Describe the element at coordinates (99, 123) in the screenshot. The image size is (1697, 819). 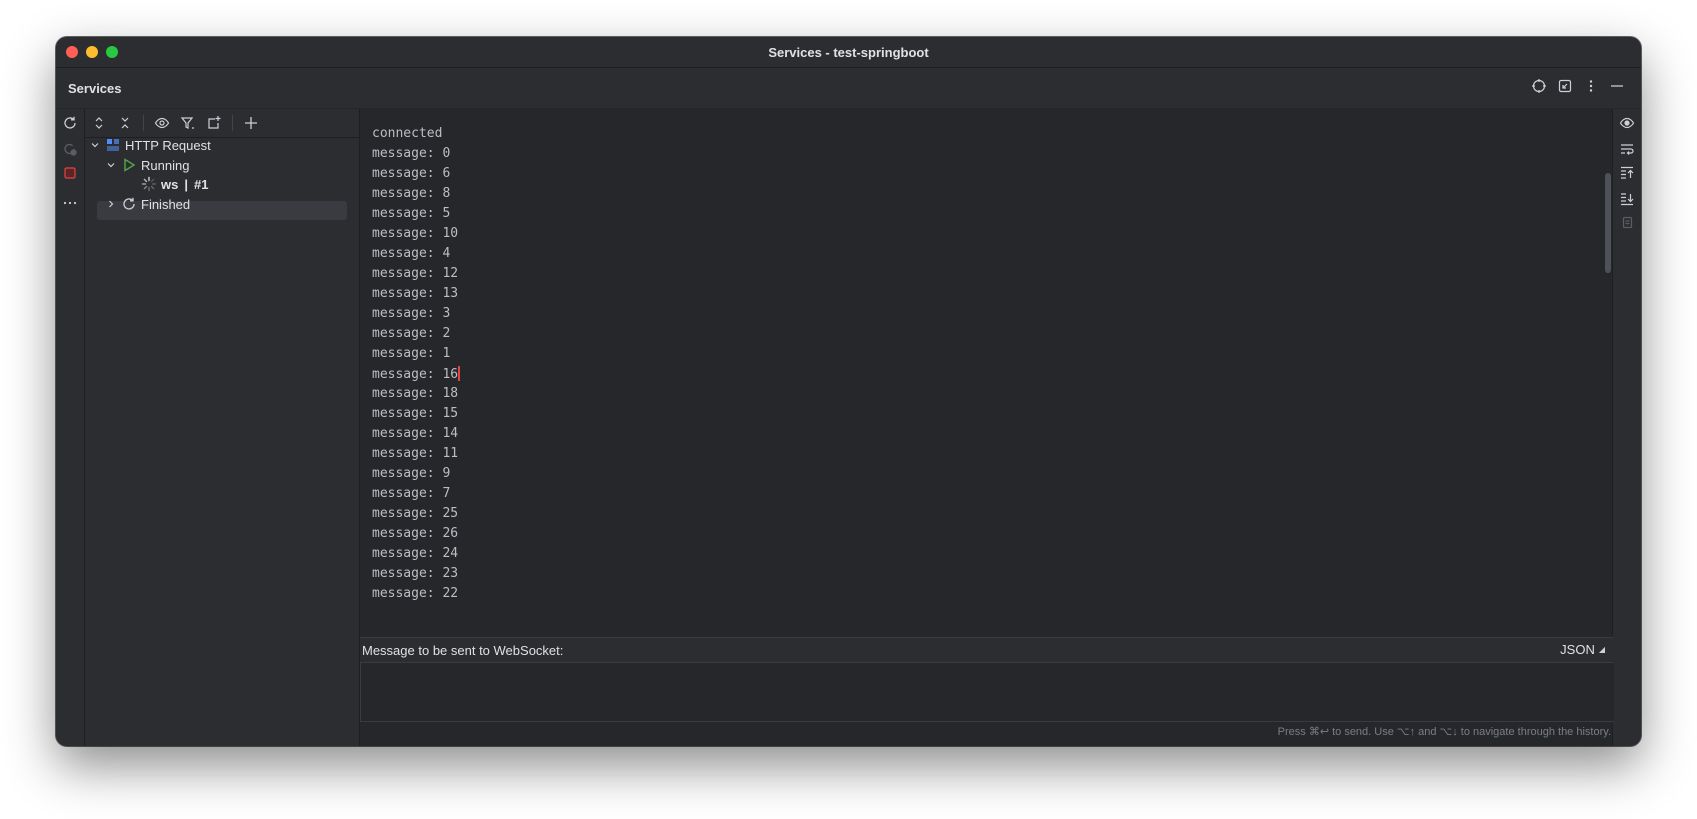
I see `expand-all-icon` at that location.